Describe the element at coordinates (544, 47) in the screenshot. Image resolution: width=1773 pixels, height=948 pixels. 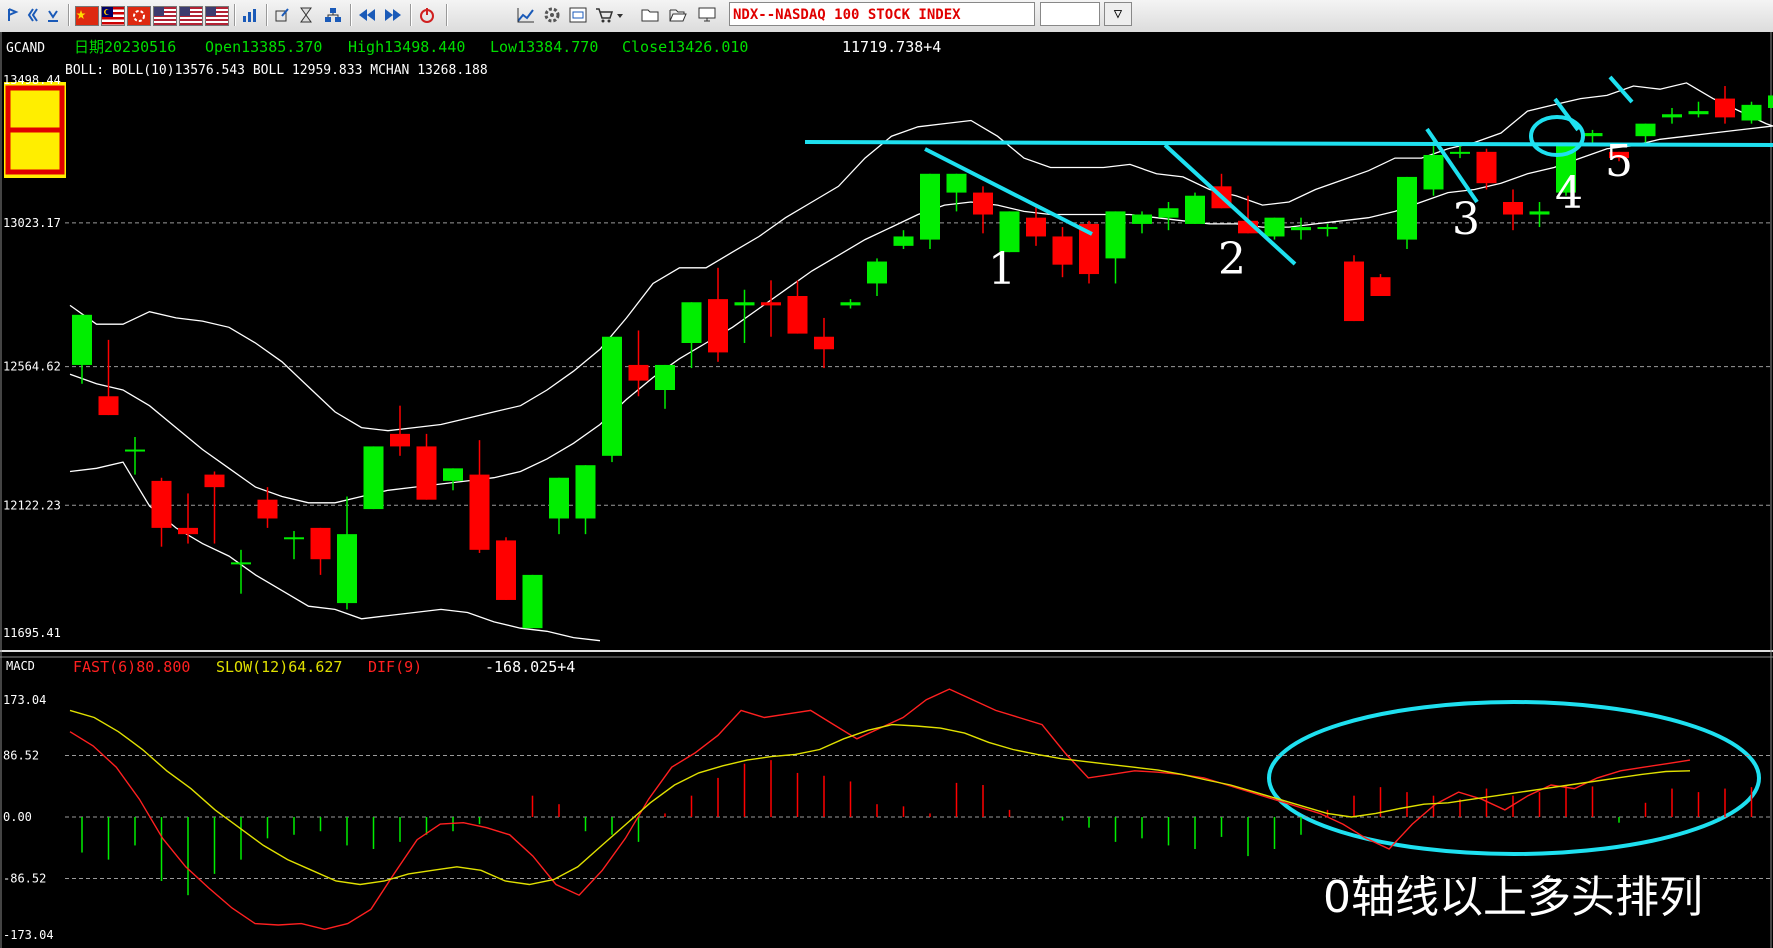
I see `low-label: Low13384.770` at that location.